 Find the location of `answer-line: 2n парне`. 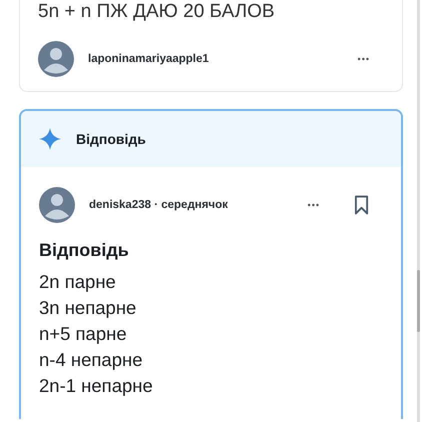

answer-line: 2n парне is located at coordinates (78, 282).